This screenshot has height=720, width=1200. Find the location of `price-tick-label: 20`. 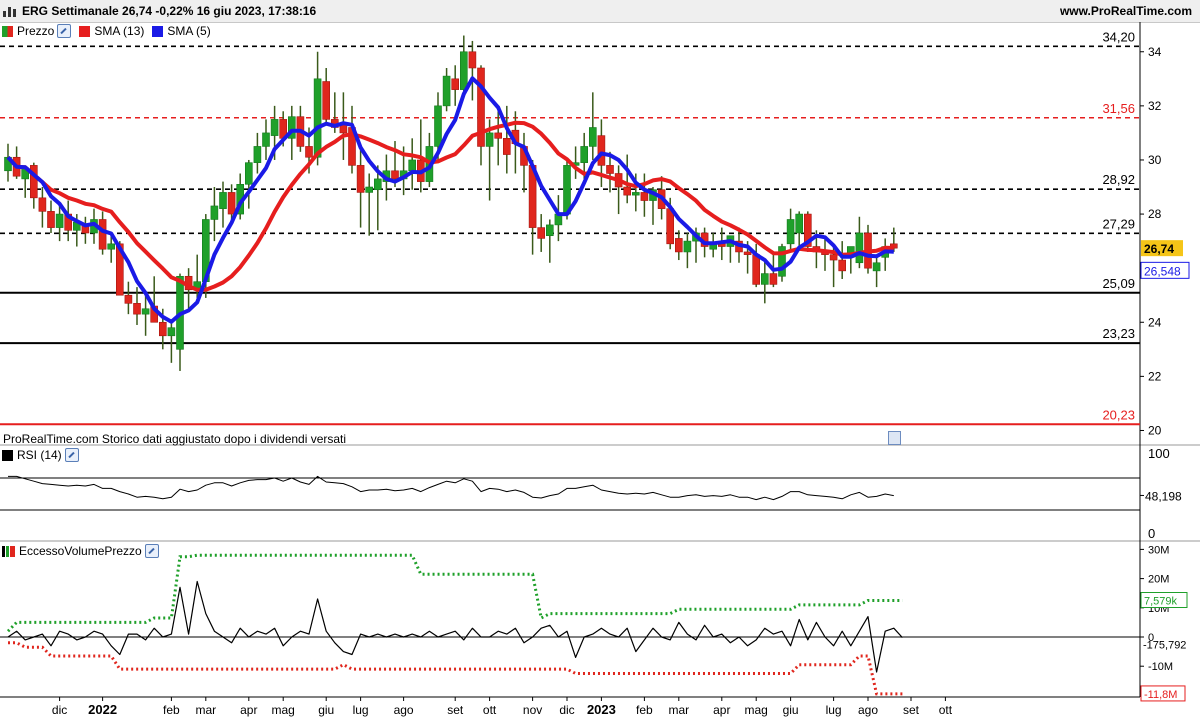

price-tick-label: 20 is located at coordinates (1155, 430).